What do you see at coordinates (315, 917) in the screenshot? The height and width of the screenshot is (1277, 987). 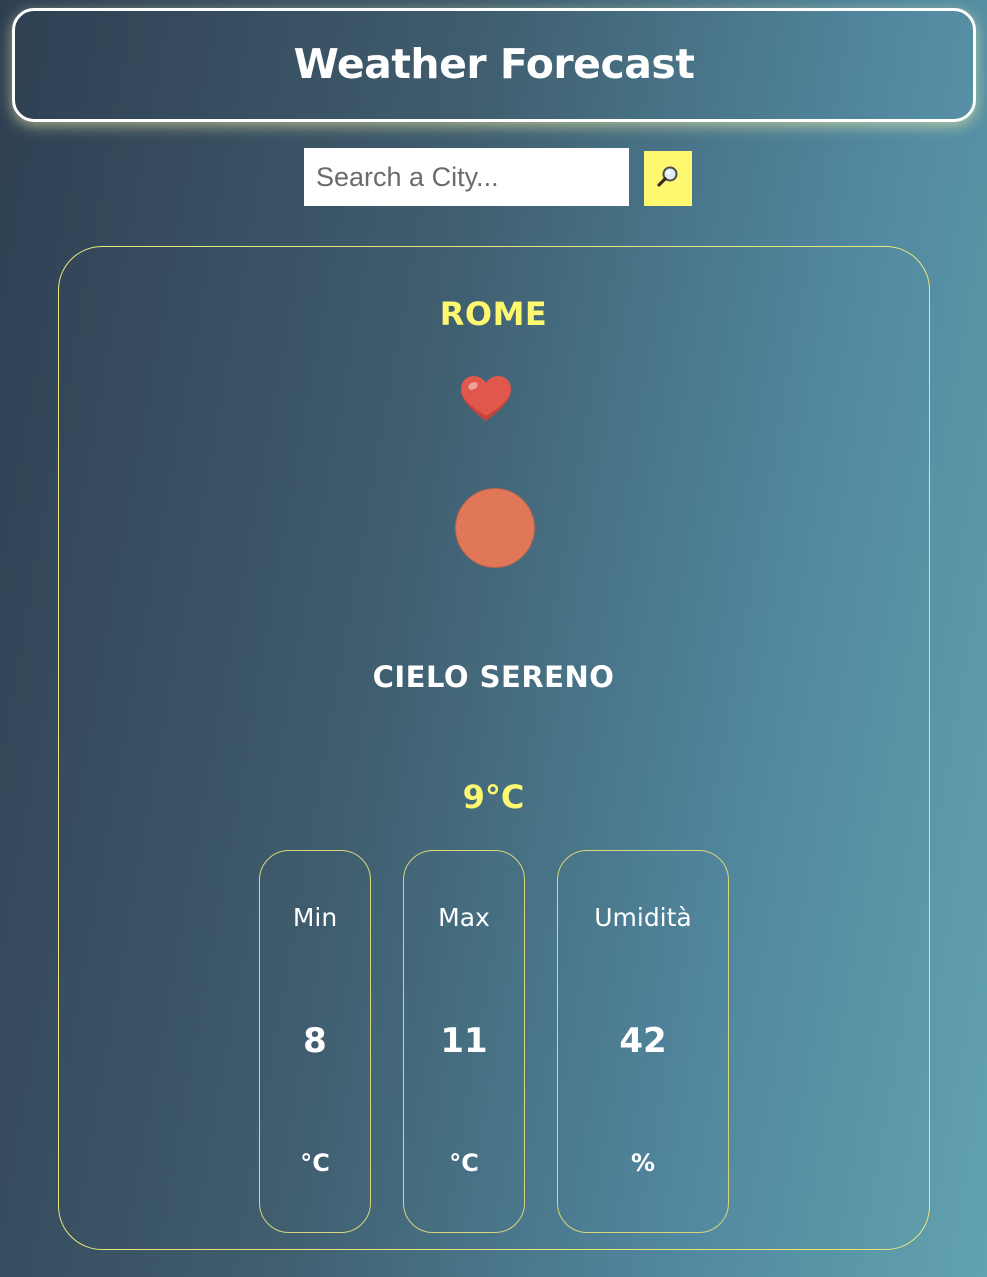 I see `stat-label: Min` at bounding box center [315, 917].